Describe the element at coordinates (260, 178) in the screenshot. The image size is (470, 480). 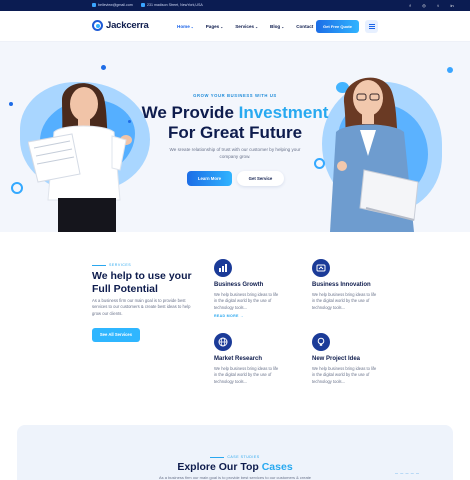
I see `get-service-button: Get Service` at that location.